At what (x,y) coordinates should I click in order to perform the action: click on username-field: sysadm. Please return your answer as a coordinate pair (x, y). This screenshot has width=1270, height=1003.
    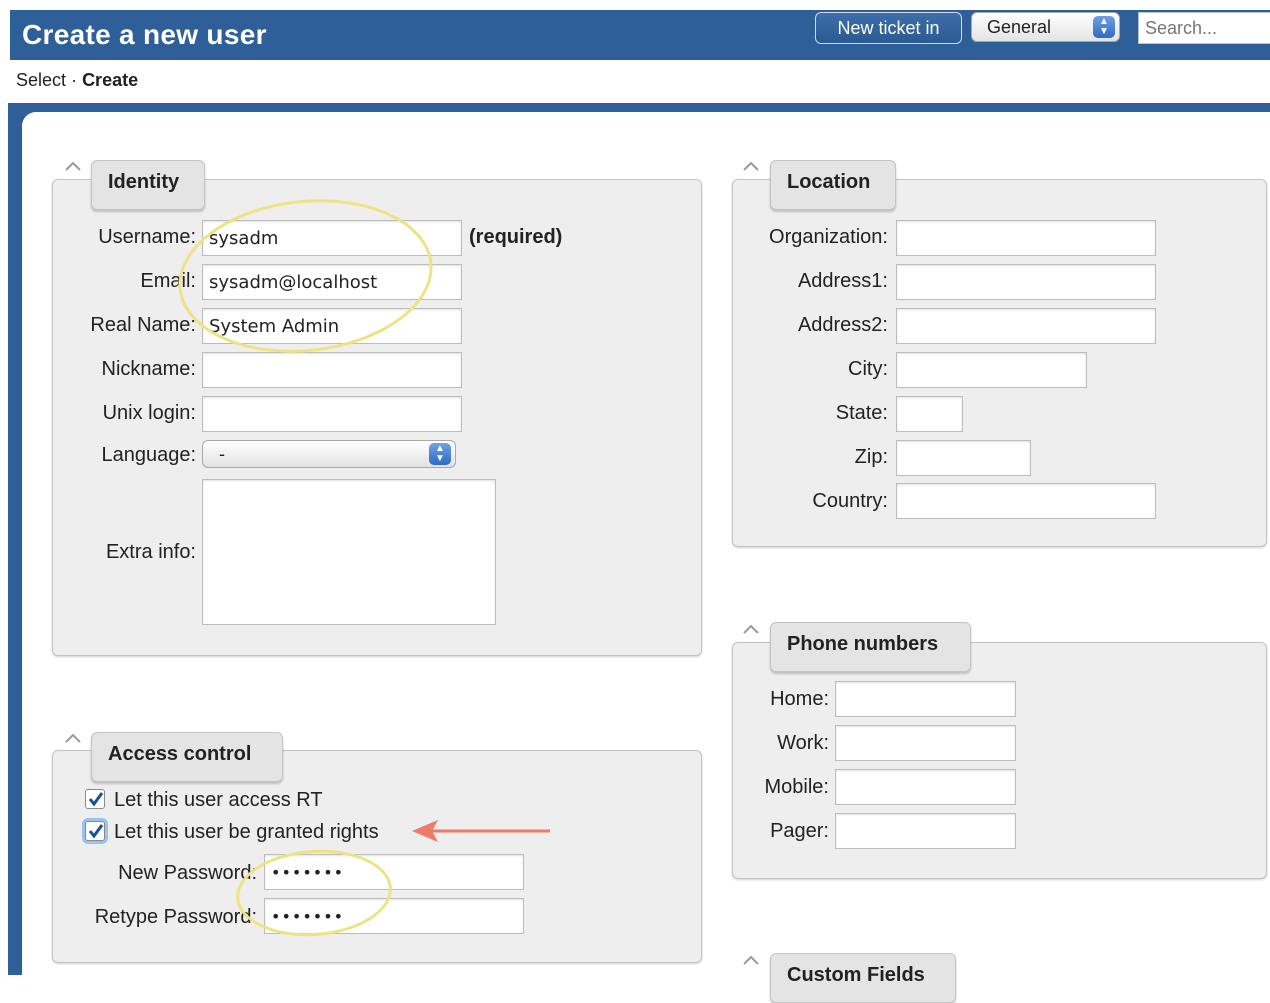
    Looking at the image, I should click on (332, 238).